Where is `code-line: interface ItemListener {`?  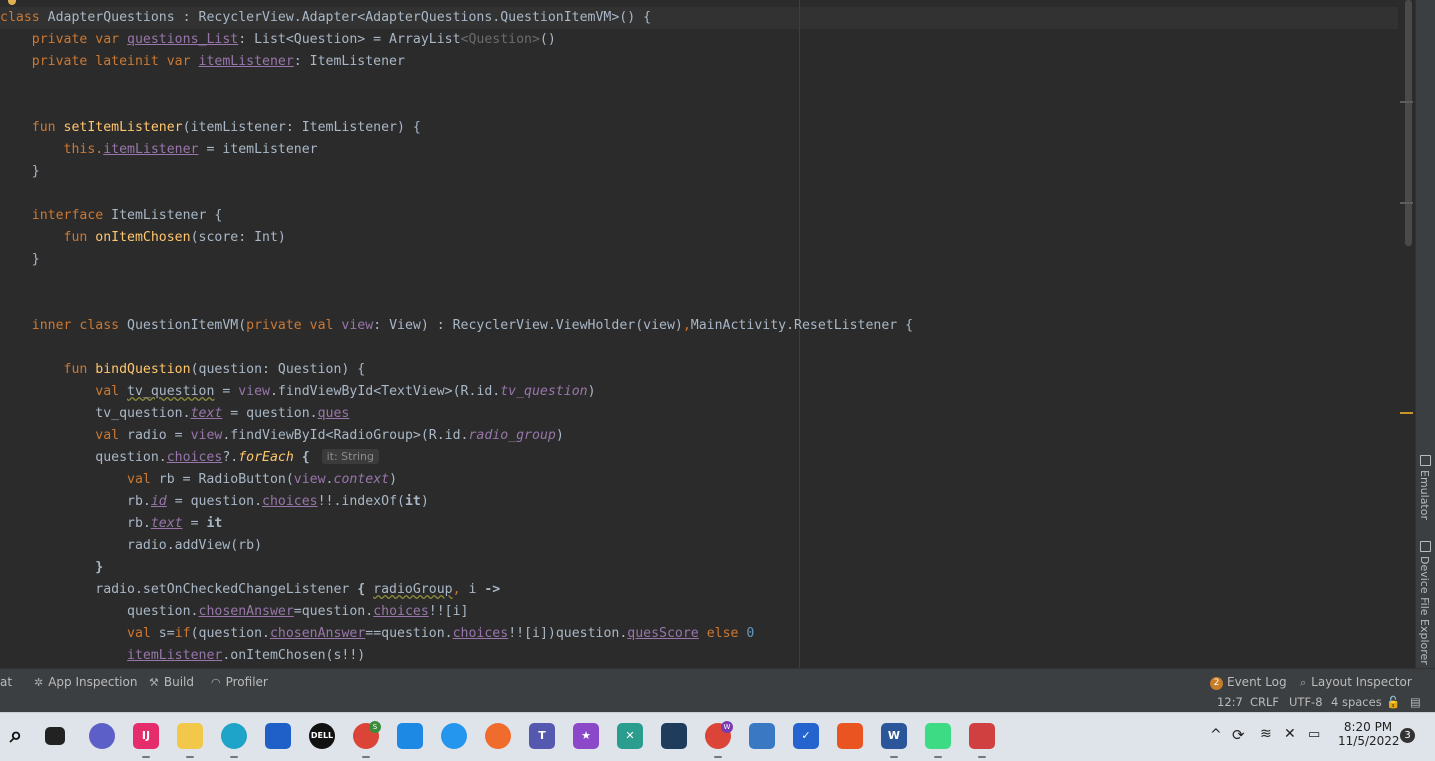 code-line: interface ItemListener { is located at coordinates (456, 216).